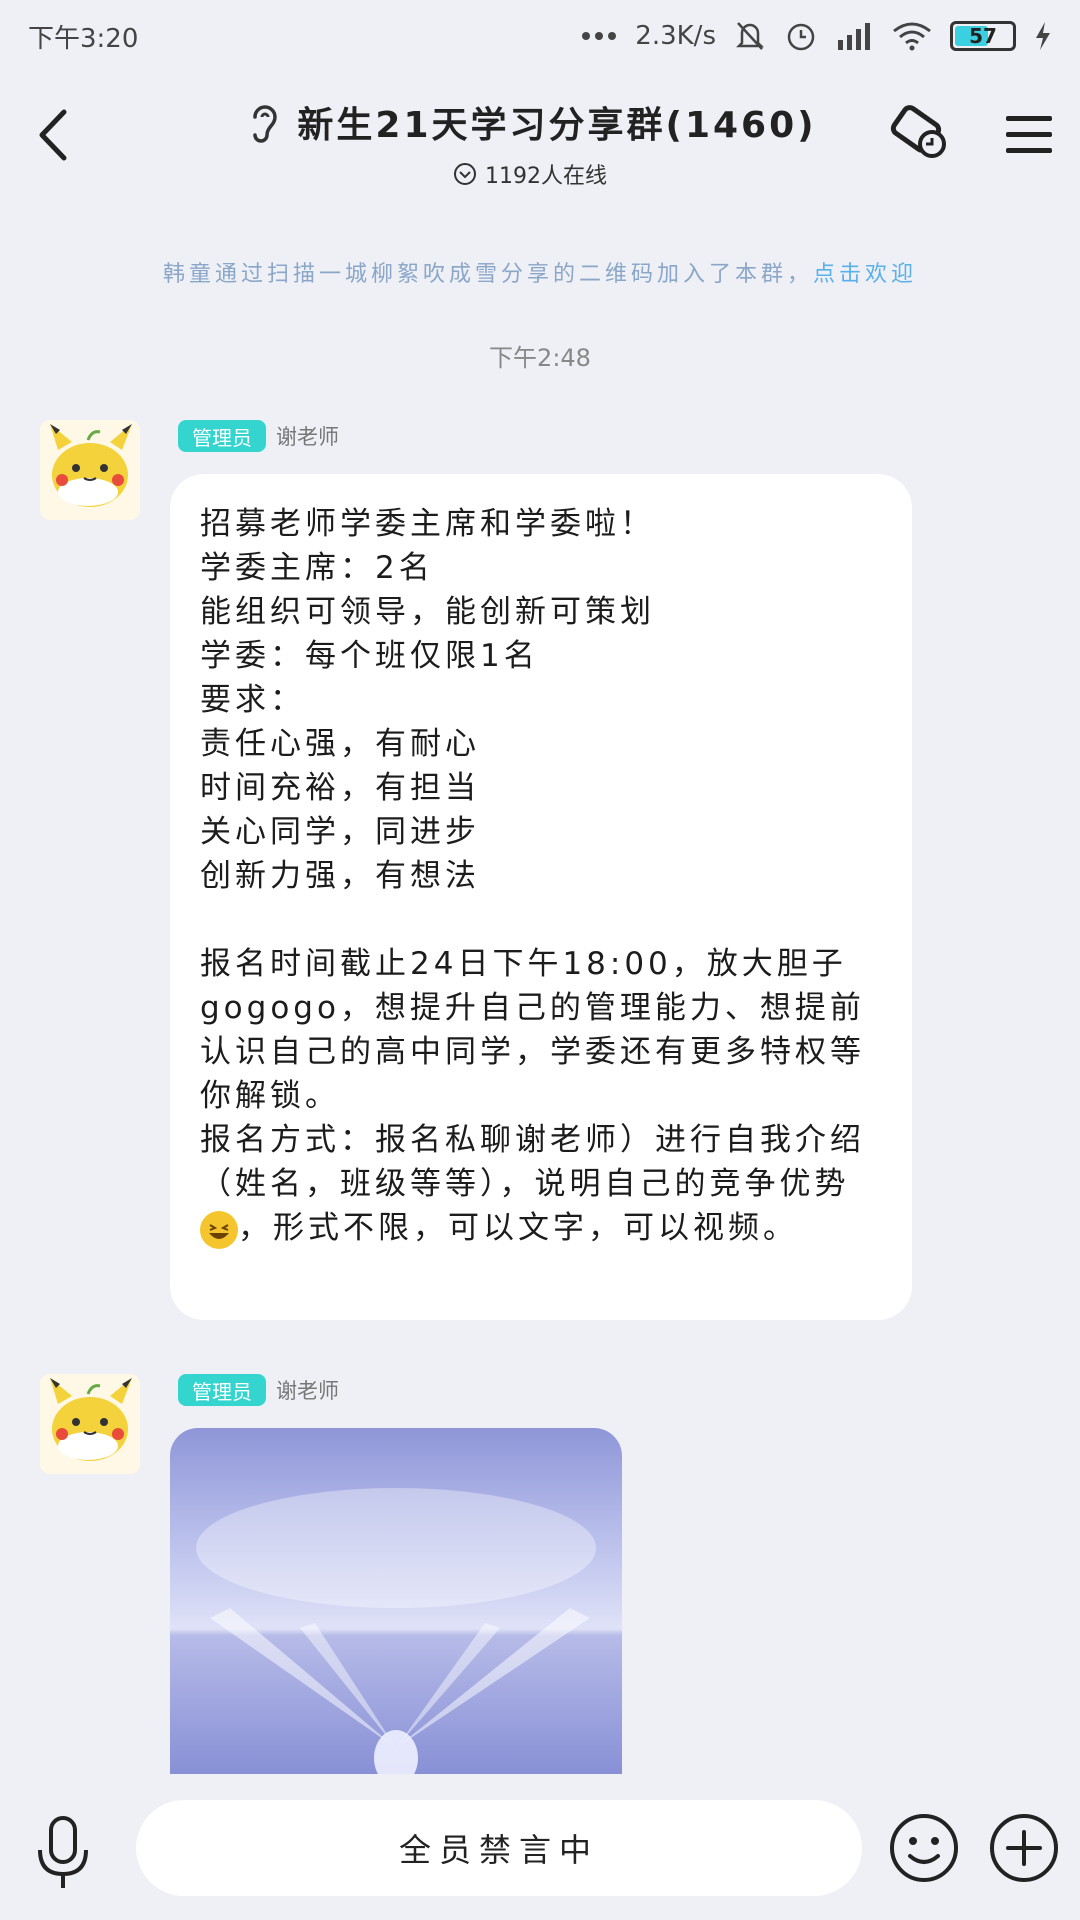 The width and height of the screenshot is (1080, 1920). I want to click on ear-icon, so click(265, 124).